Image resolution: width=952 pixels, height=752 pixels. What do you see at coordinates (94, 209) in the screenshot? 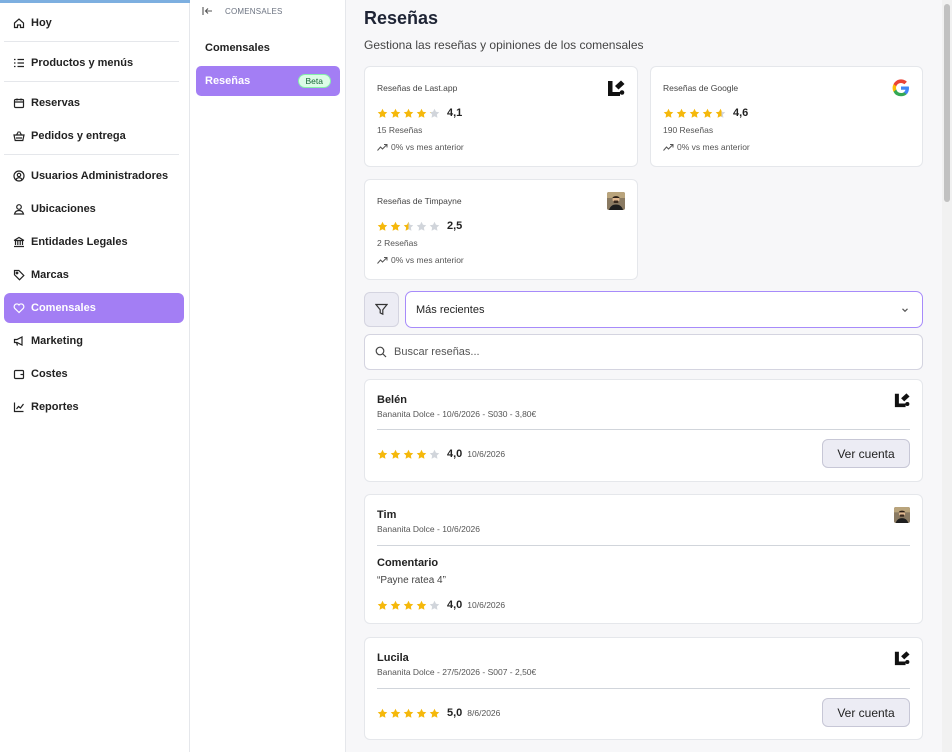
I see `nav-item-ubicaciones: Ubicaciones` at bounding box center [94, 209].